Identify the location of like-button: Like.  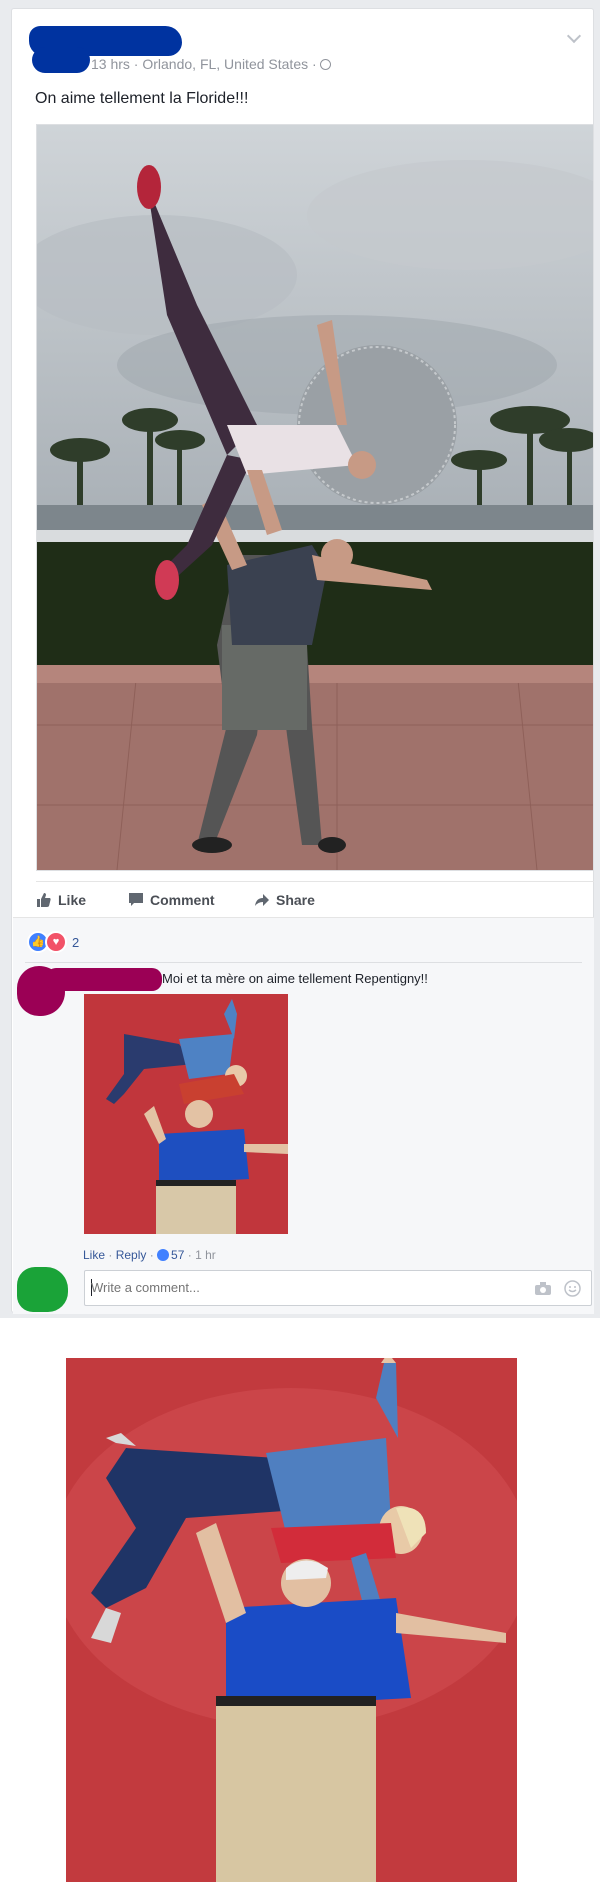
(61, 900).